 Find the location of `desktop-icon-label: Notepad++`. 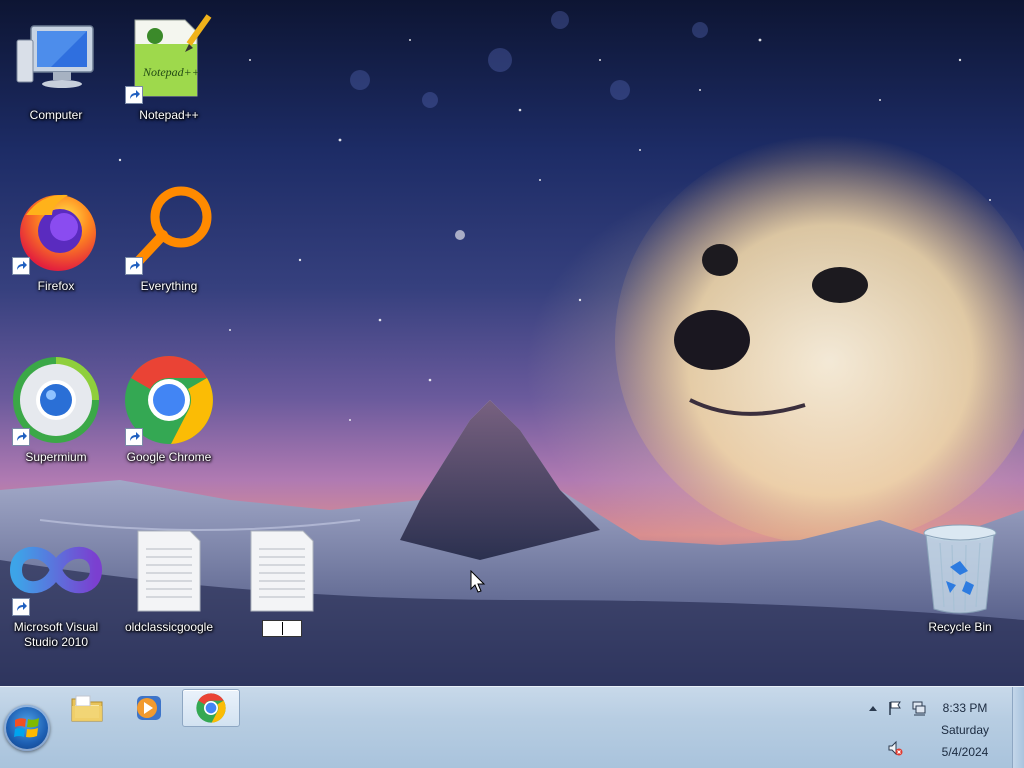

desktop-icon-label: Notepad++ is located at coordinates (169, 115).